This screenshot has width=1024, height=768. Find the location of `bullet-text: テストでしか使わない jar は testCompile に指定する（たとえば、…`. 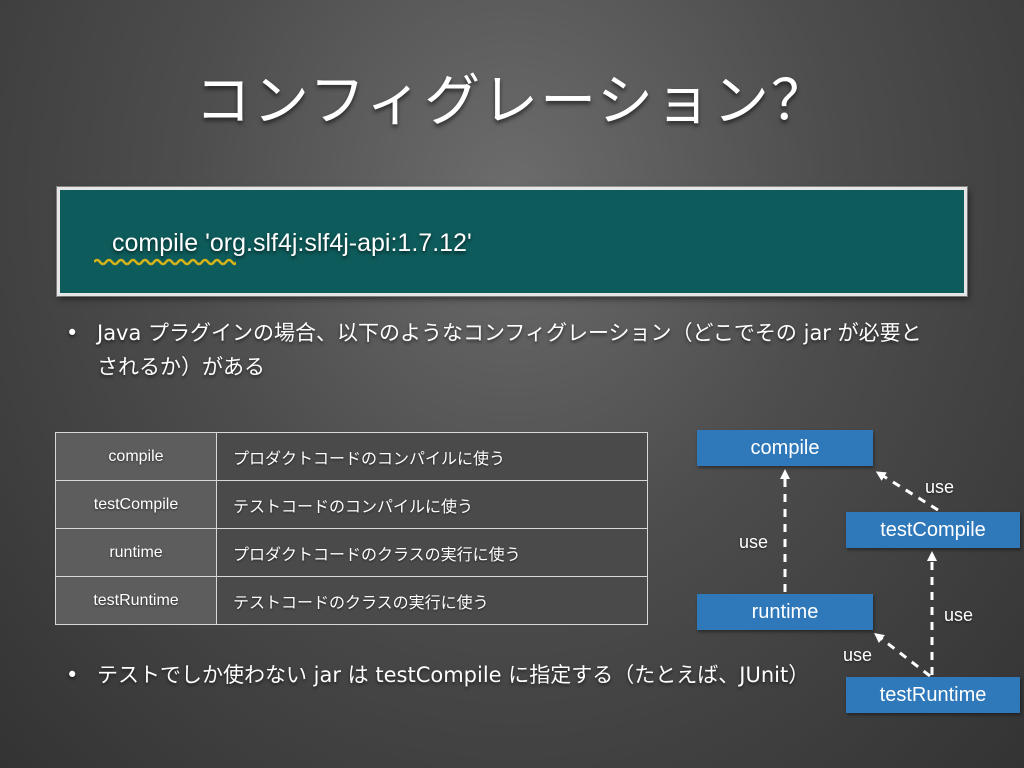

bullet-text: テストでしか使わない jar は testCompile に指定する（たとえば、… is located at coordinates (453, 675).